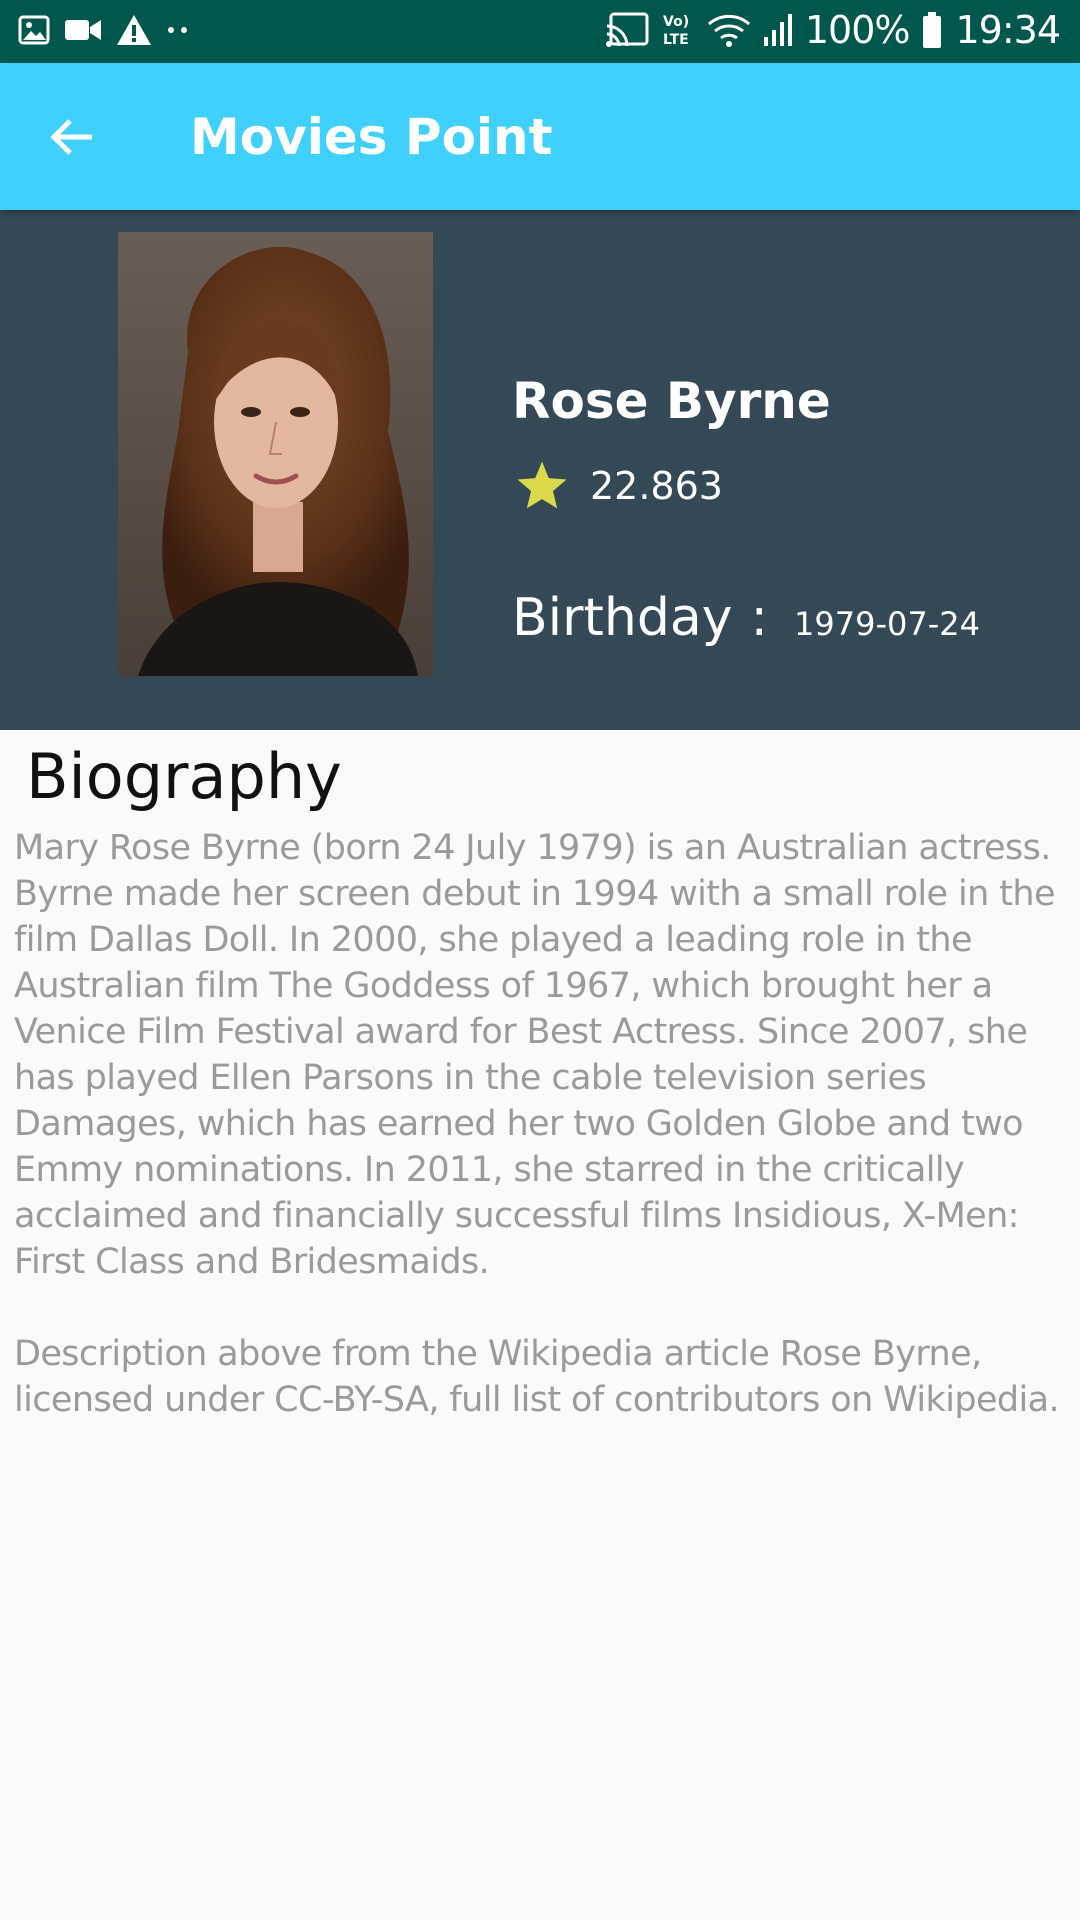  I want to click on more-dots-icon, so click(179, 30).